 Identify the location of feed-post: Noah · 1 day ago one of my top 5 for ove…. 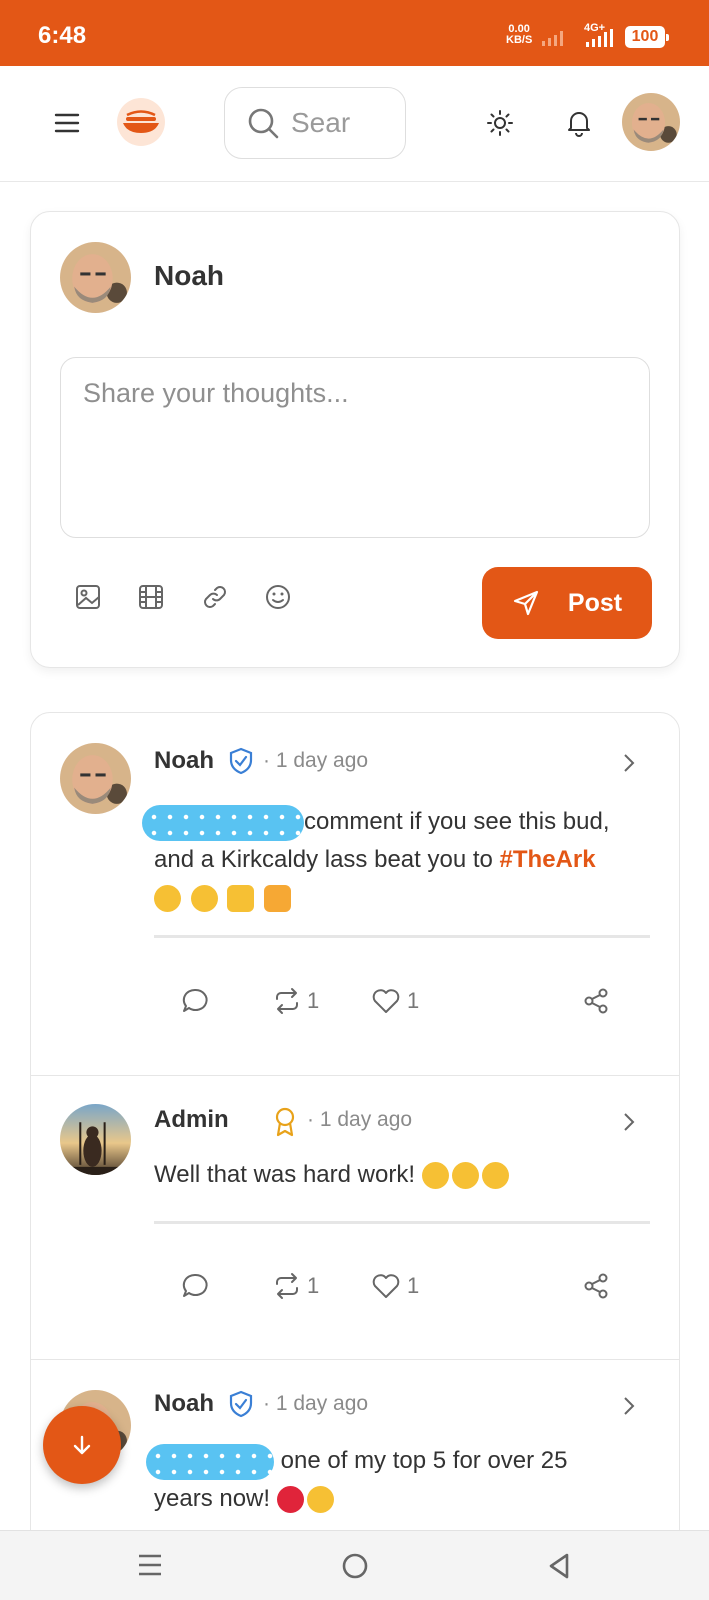
(355, 1450).